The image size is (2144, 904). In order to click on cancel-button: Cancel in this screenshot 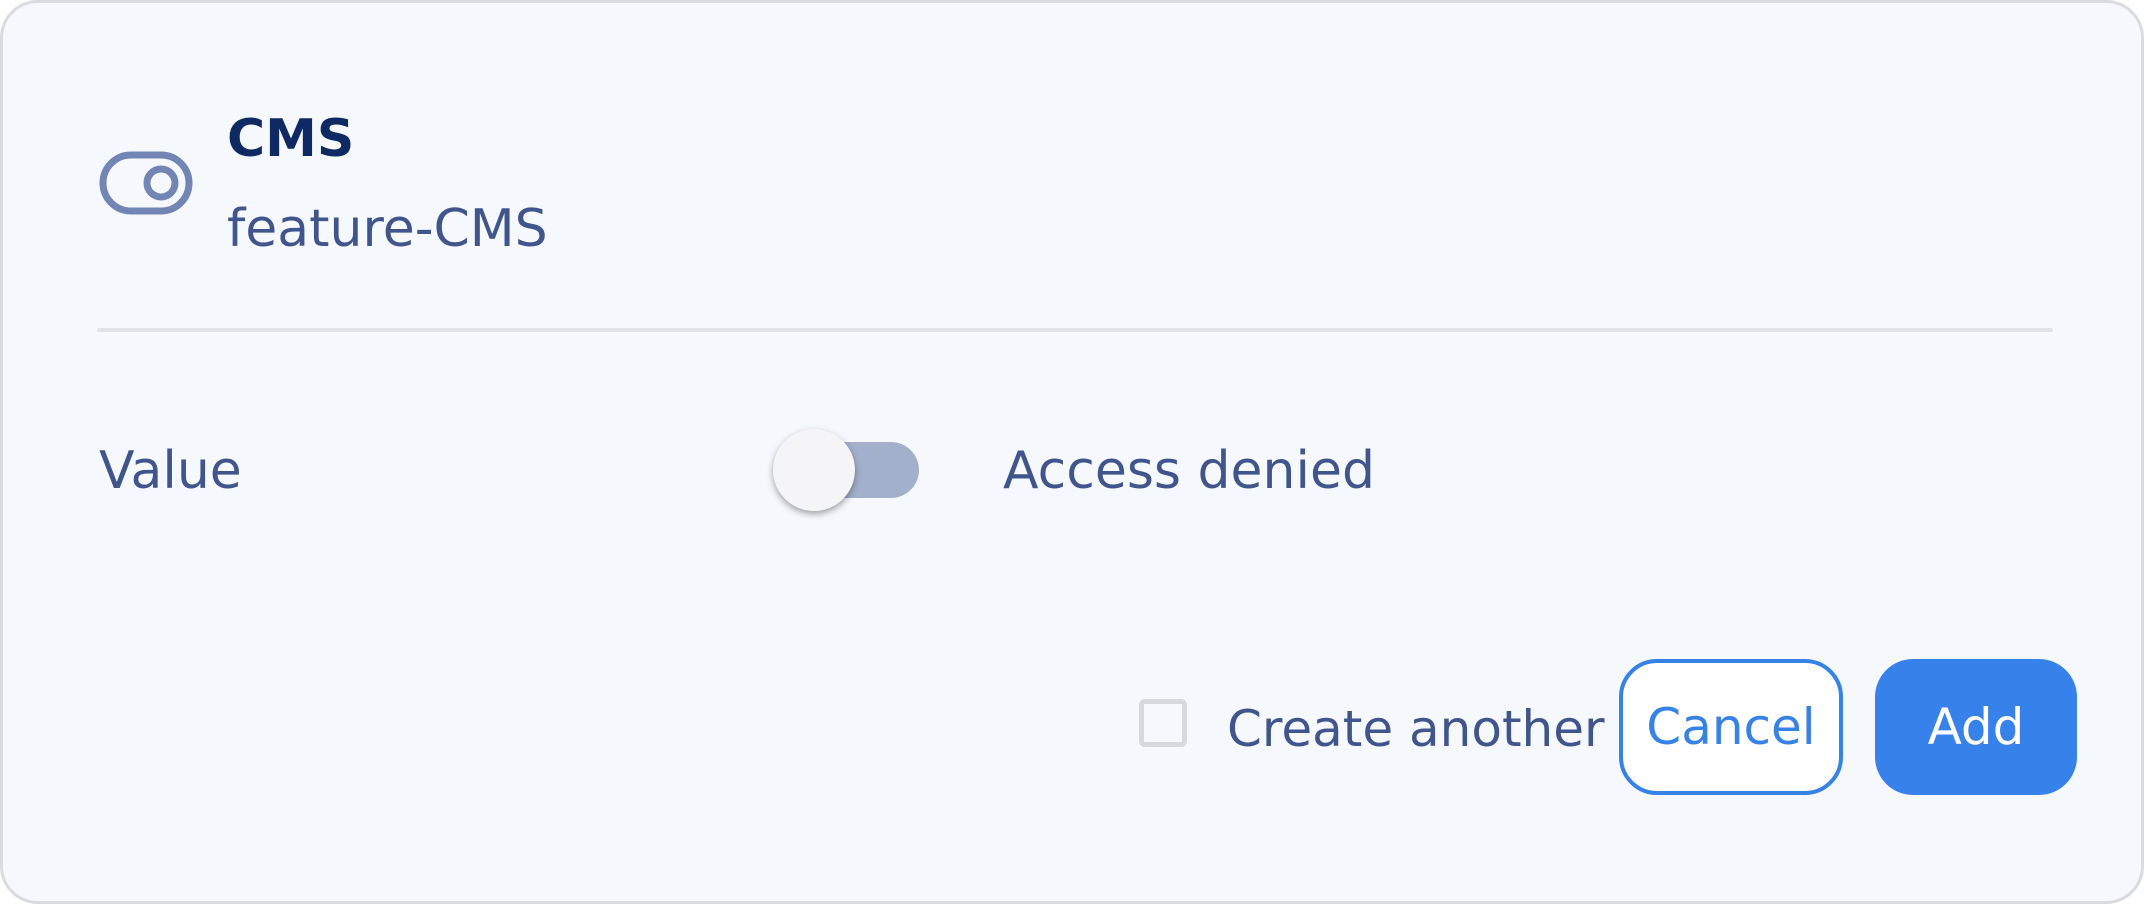, I will do `click(1731, 727)`.